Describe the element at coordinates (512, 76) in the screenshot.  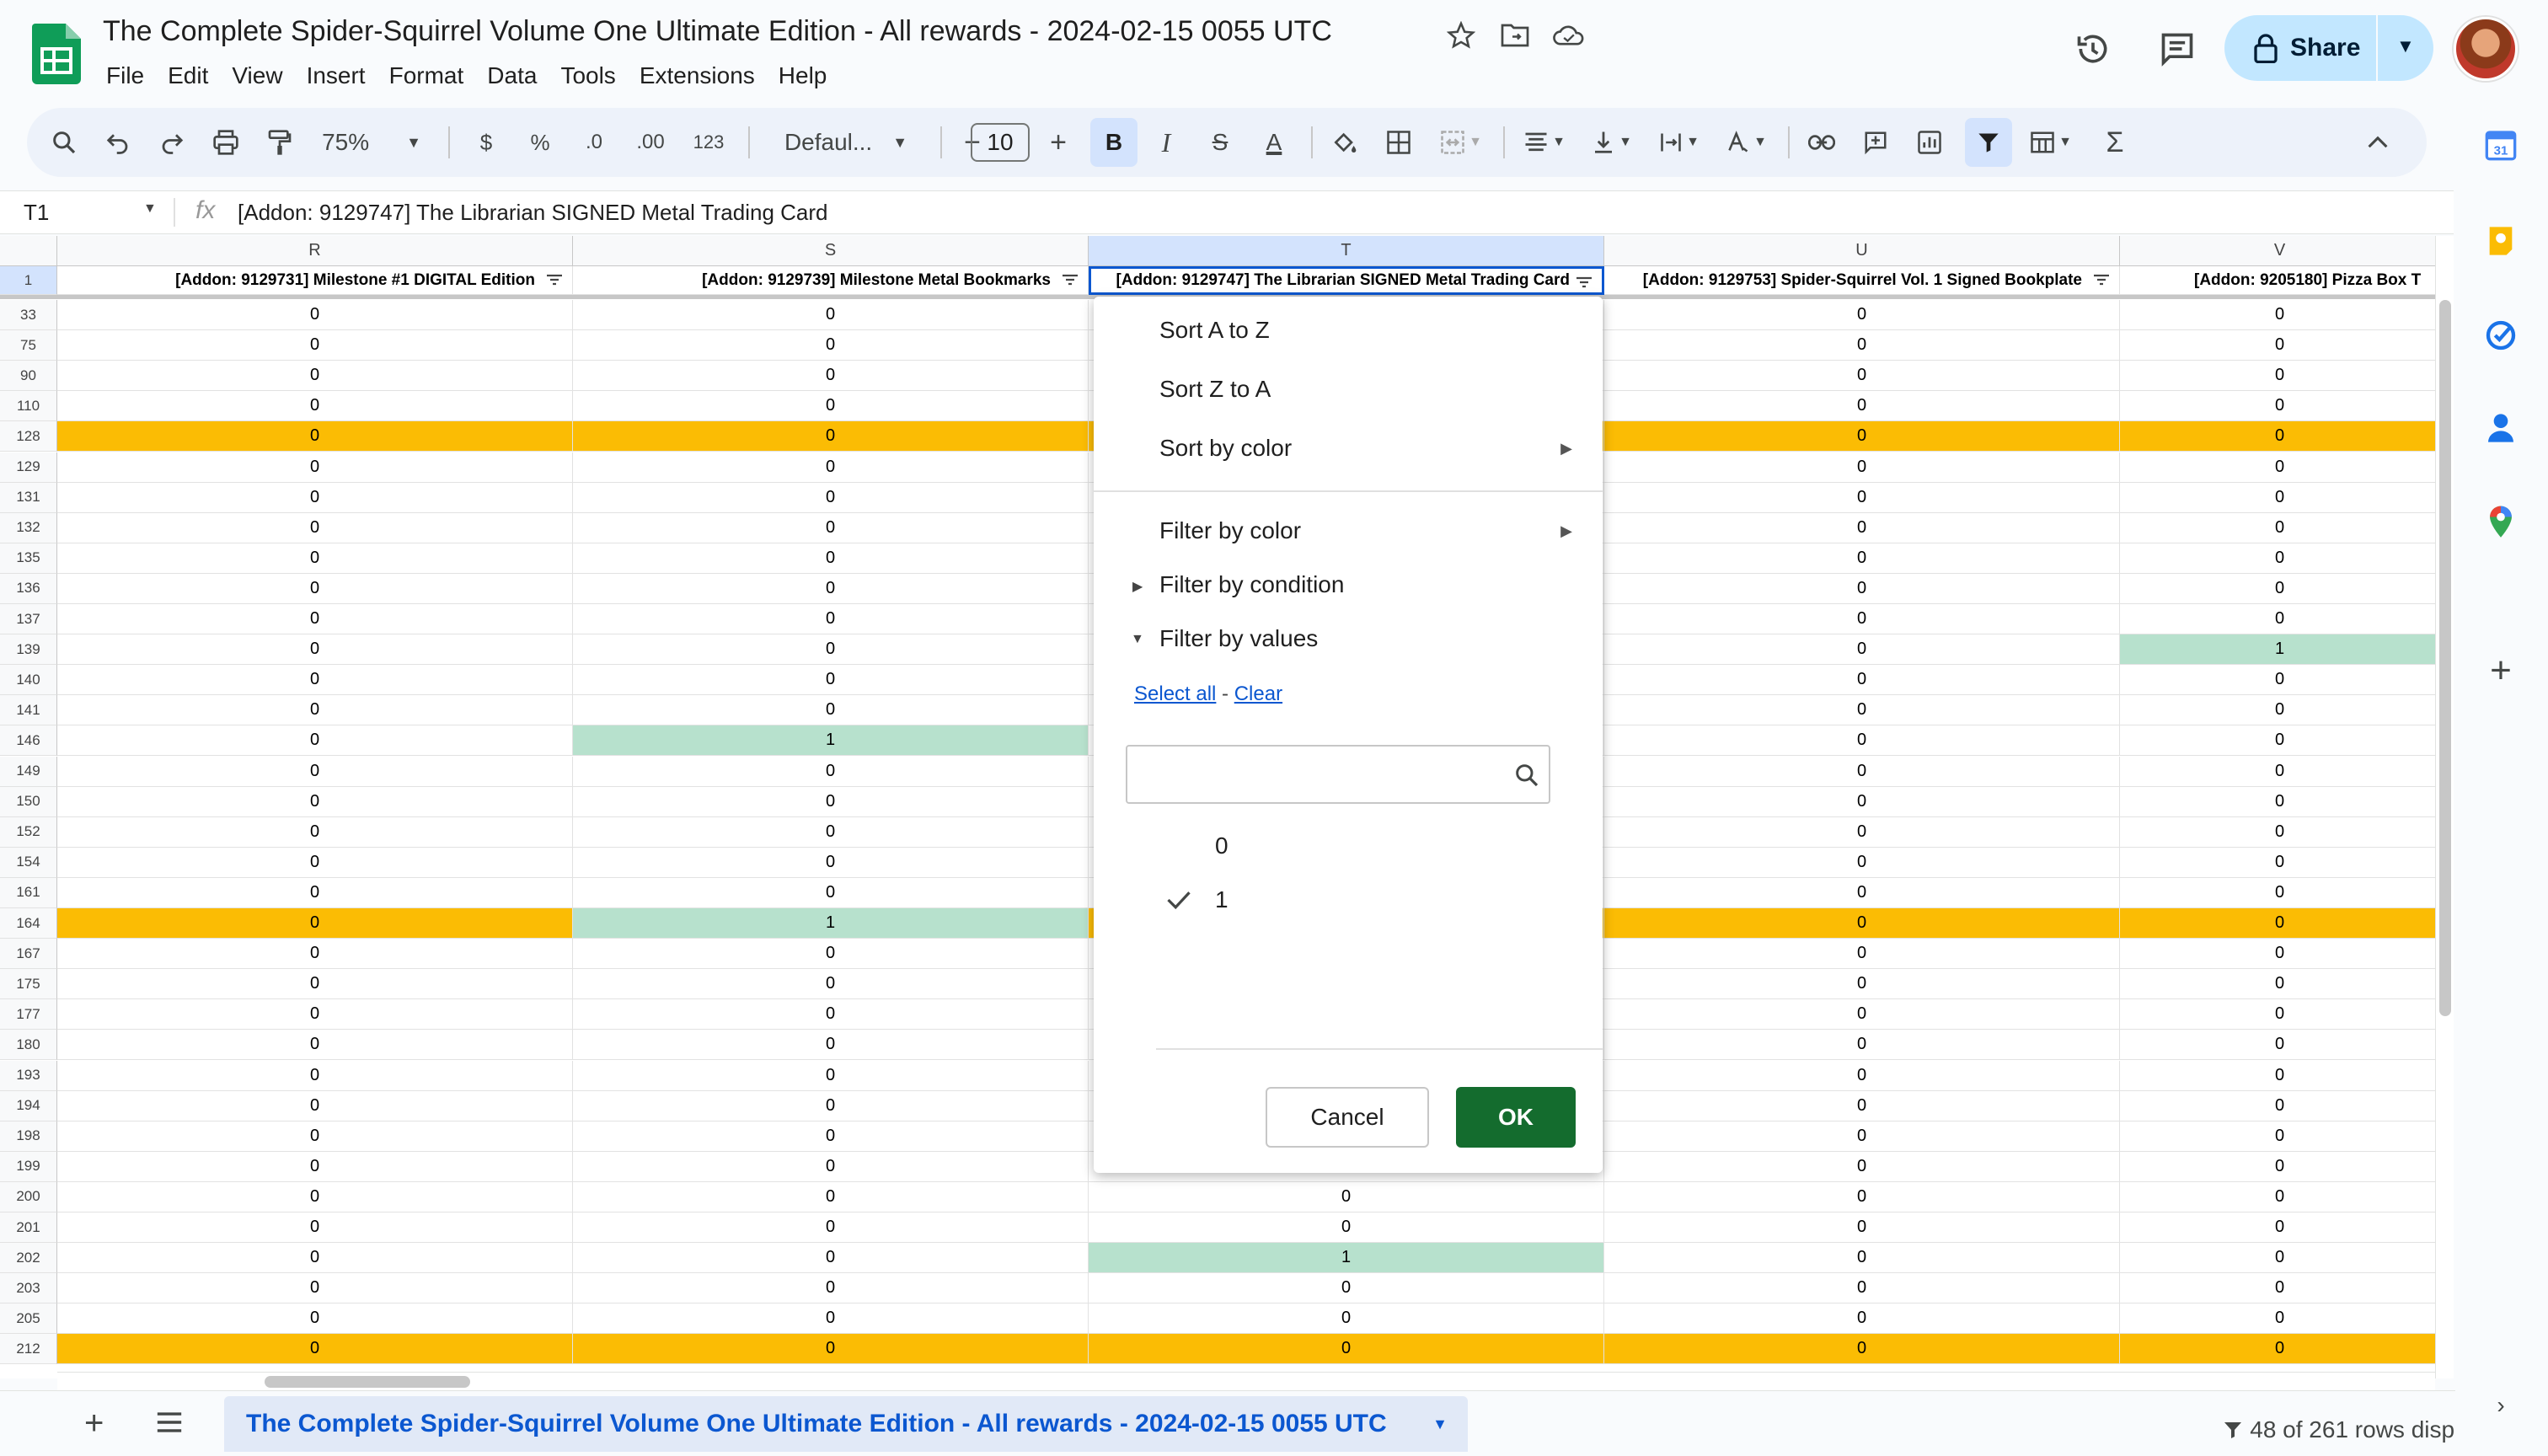
I see `menu-data: Data` at that location.